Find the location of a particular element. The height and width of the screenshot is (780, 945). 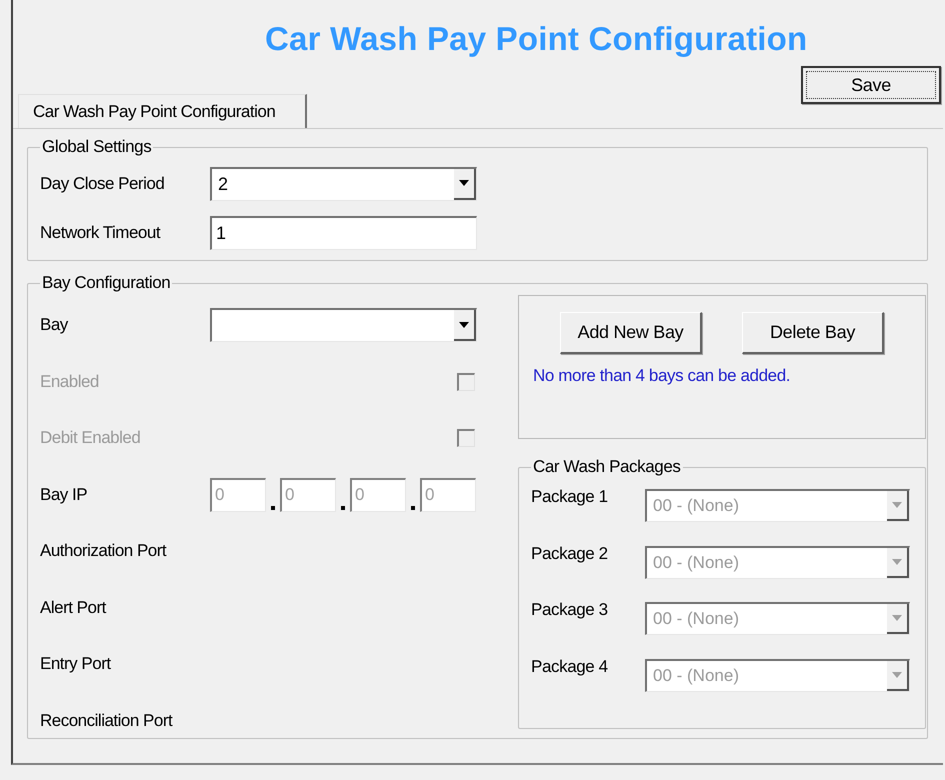

dropdown is located at coordinates (343, 325).